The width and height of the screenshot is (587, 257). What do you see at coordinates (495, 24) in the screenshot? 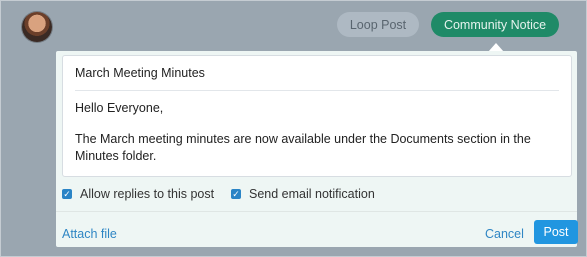
I see `community-notice-button: Community Notice` at bounding box center [495, 24].